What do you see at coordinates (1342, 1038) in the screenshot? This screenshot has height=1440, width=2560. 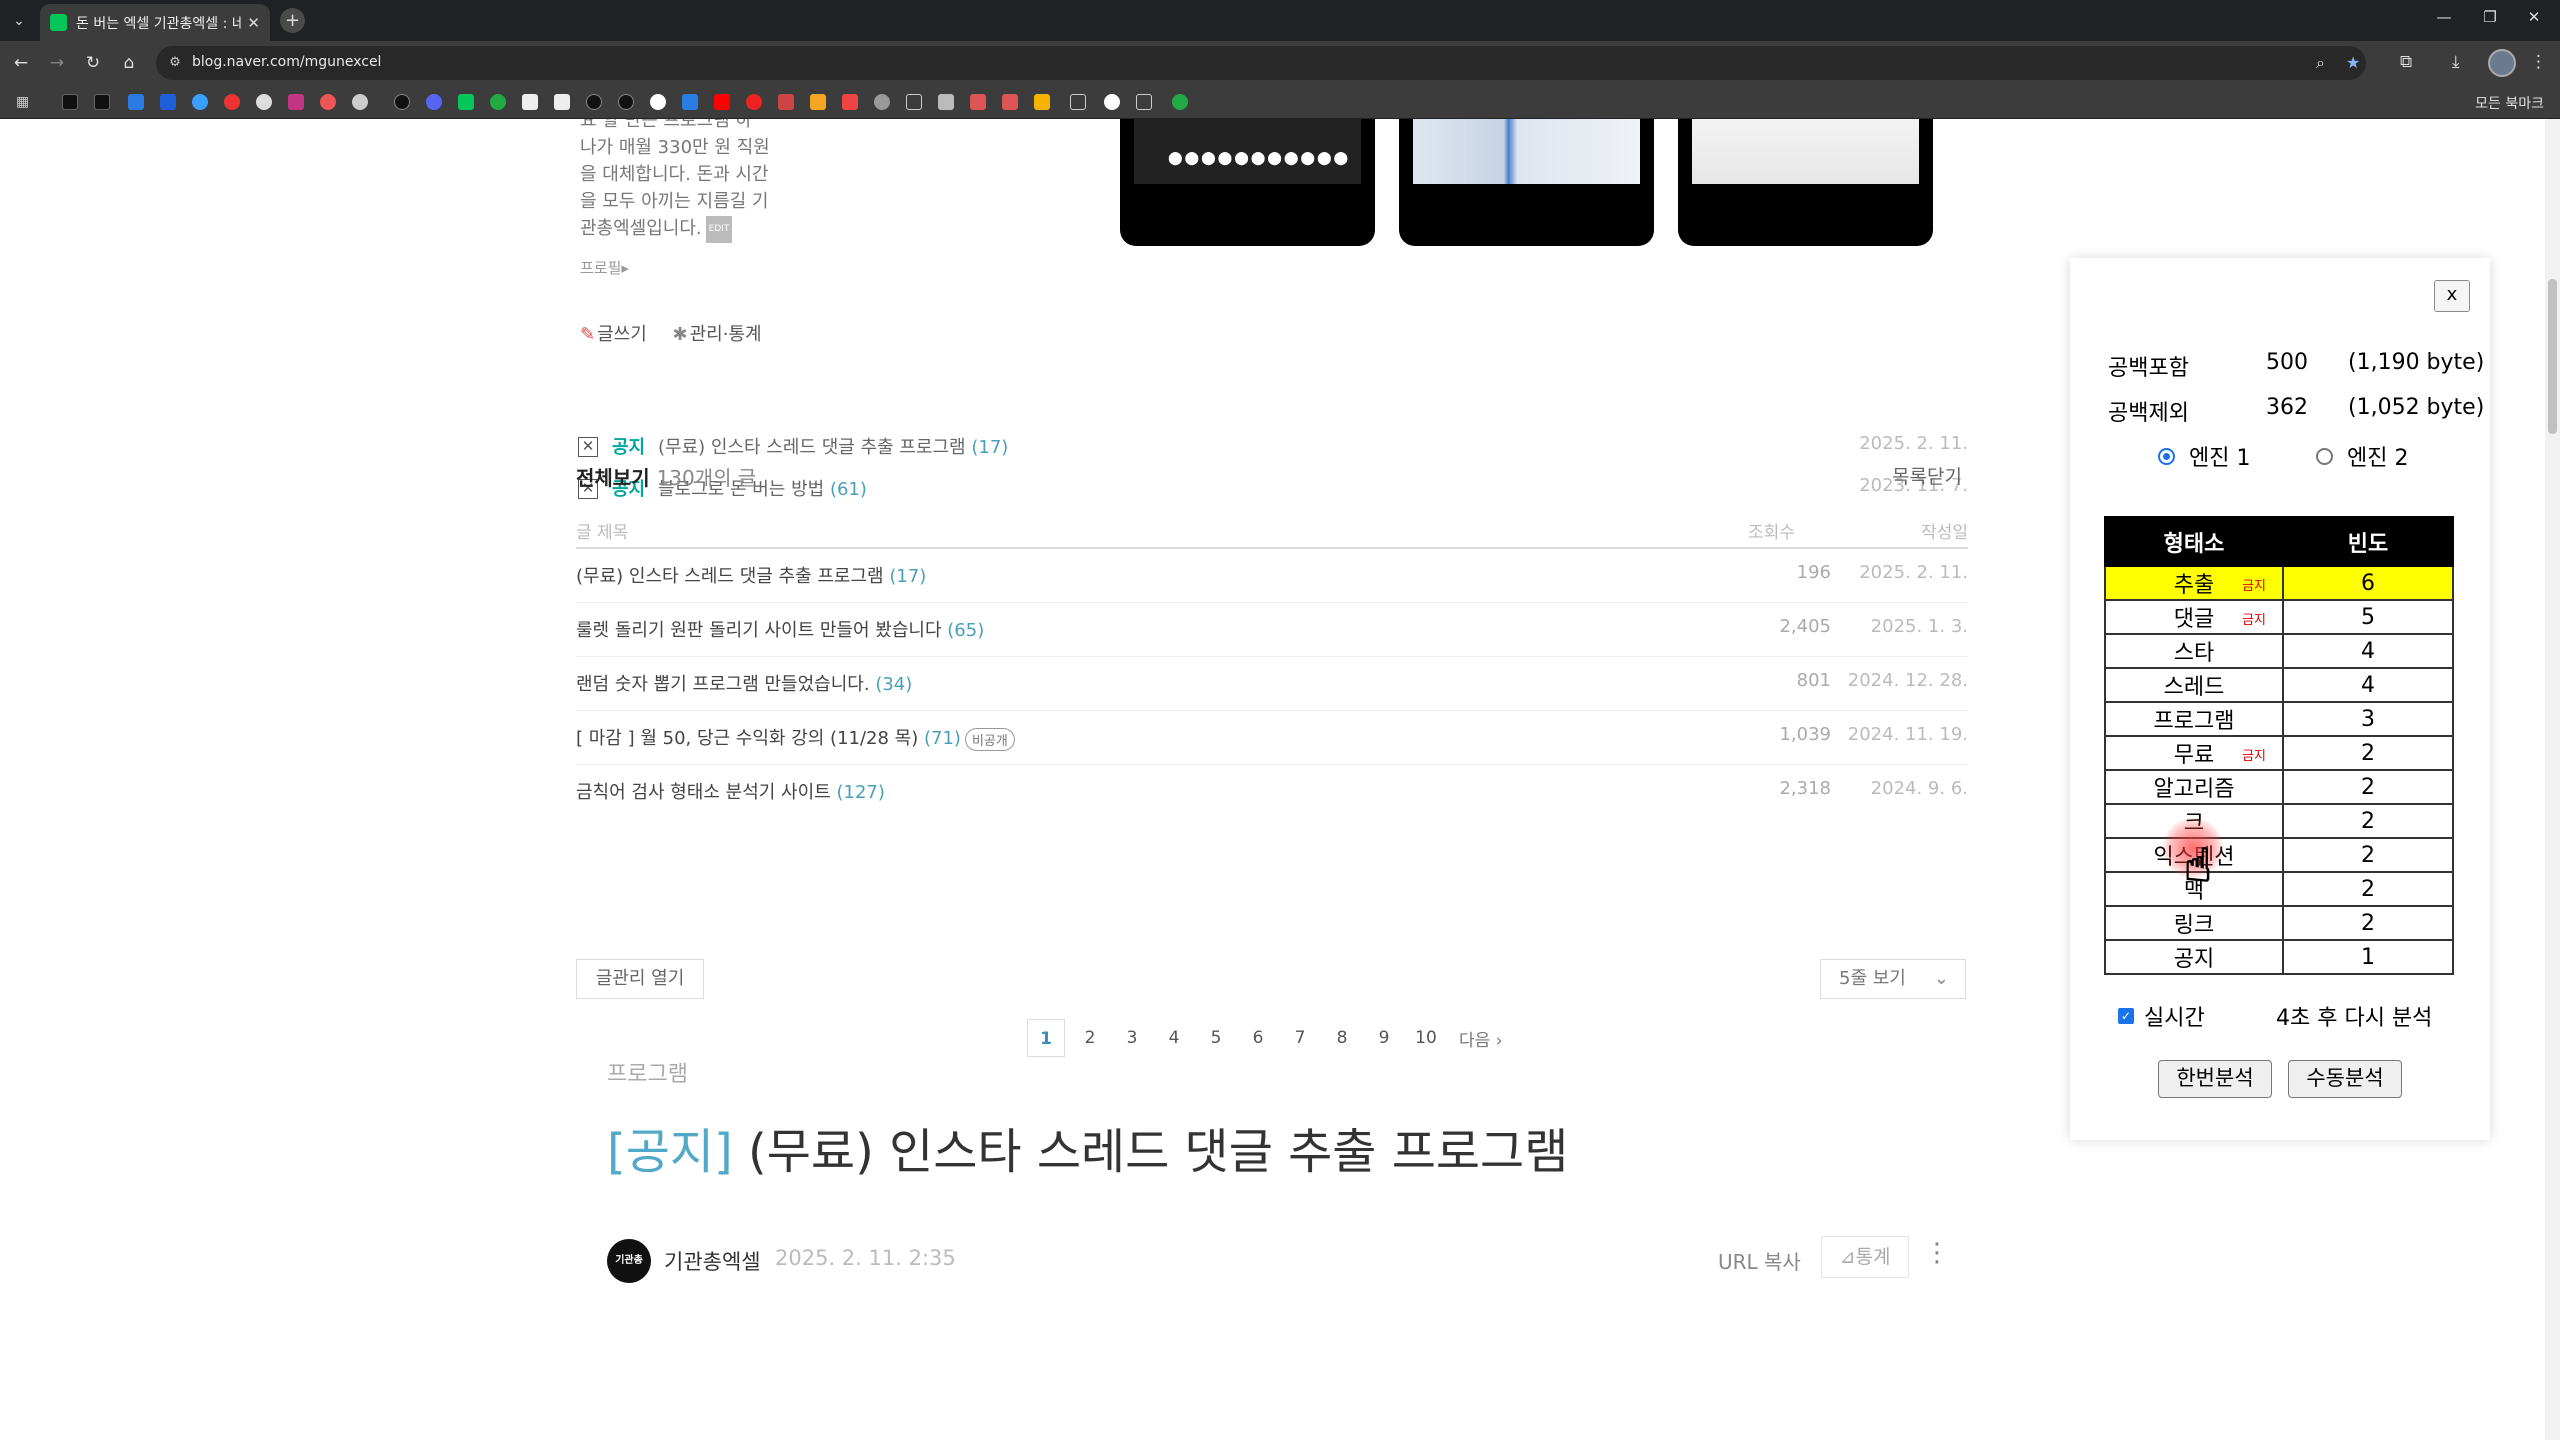 I see `page-8: 8` at bounding box center [1342, 1038].